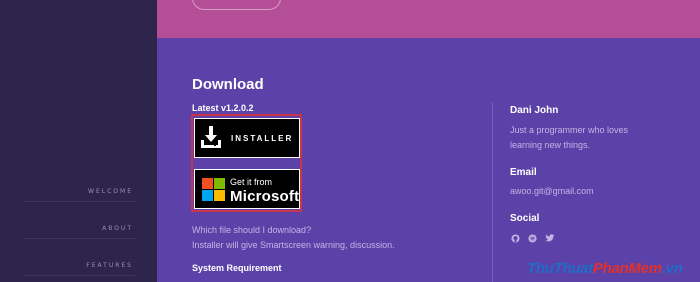 The image size is (700, 282). Describe the element at coordinates (534, 110) in the screenshot. I see `author-name: Dani John` at that location.